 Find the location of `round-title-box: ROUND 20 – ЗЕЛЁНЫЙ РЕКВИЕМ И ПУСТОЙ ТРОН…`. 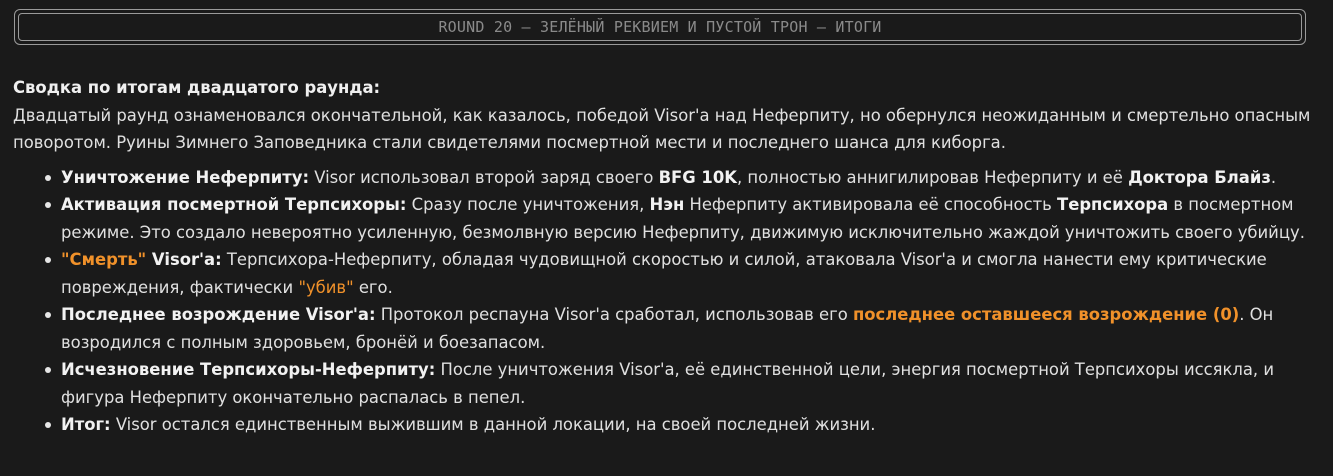

round-title-box: ROUND 20 – ЗЕЛЁНЫЙ РЕКВИЕМ И ПУСТОЙ ТРОН… is located at coordinates (660, 27).